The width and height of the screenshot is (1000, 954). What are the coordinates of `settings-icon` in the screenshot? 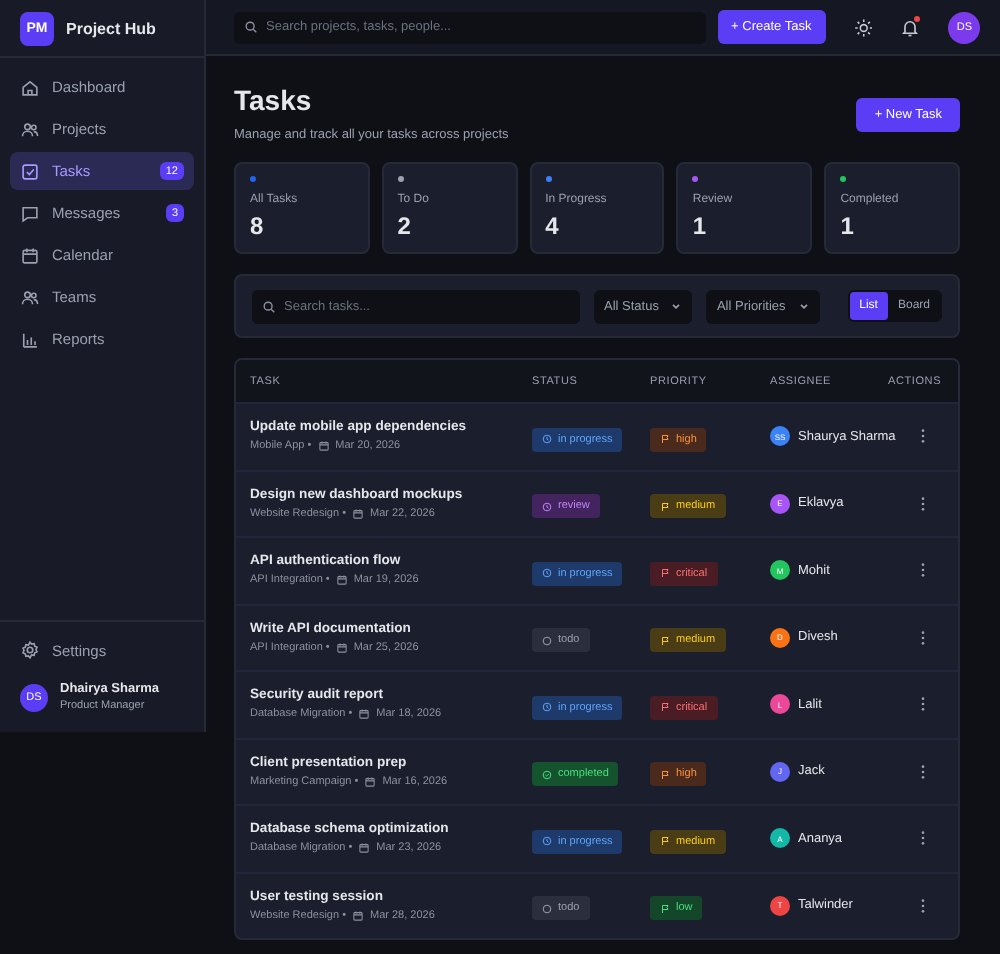 It's located at (30, 650).